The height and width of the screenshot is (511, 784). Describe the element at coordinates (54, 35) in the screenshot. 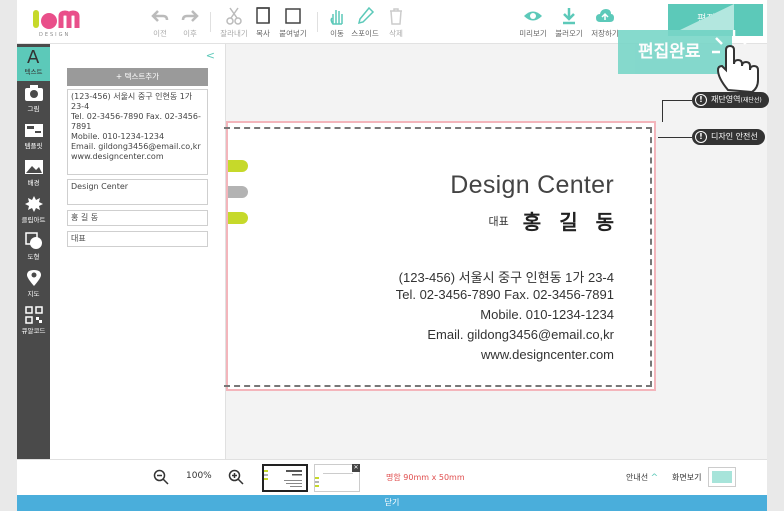

I see `logo-sub: DESIGN` at that location.